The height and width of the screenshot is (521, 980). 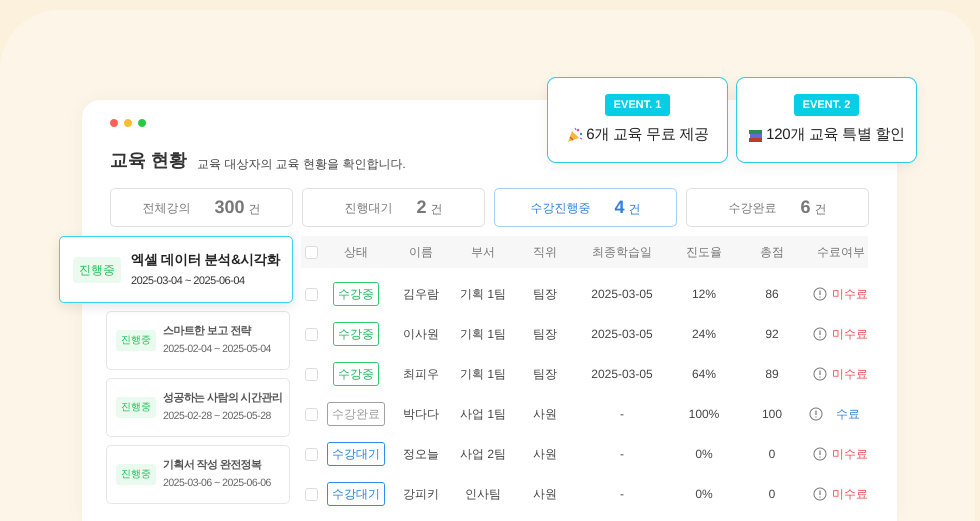 What do you see at coordinates (482, 374) in the screenshot?
I see `table-cell-text: 기획 1팀` at bounding box center [482, 374].